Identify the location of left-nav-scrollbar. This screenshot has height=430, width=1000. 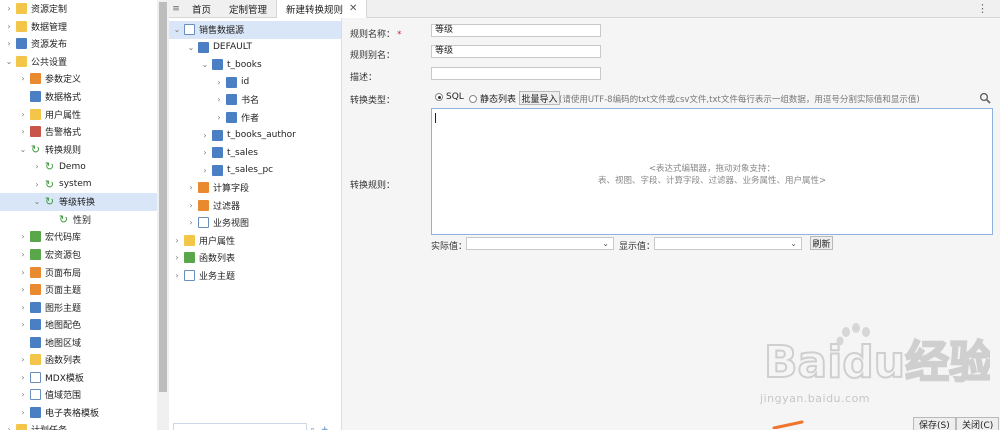
(163, 215).